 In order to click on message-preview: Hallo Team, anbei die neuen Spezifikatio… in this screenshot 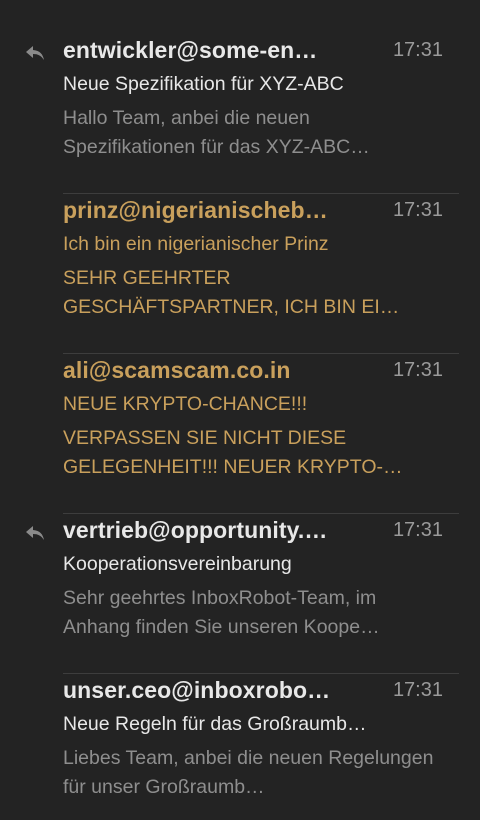, I will do `click(216, 132)`.